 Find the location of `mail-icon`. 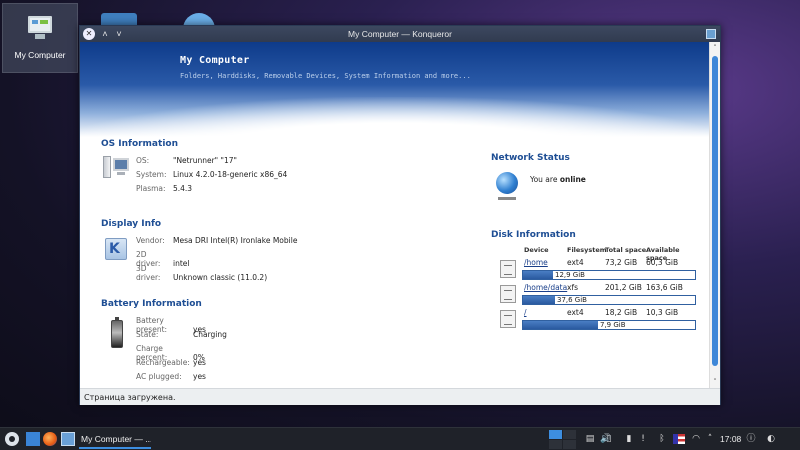

mail-icon is located at coordinates (33, 439).